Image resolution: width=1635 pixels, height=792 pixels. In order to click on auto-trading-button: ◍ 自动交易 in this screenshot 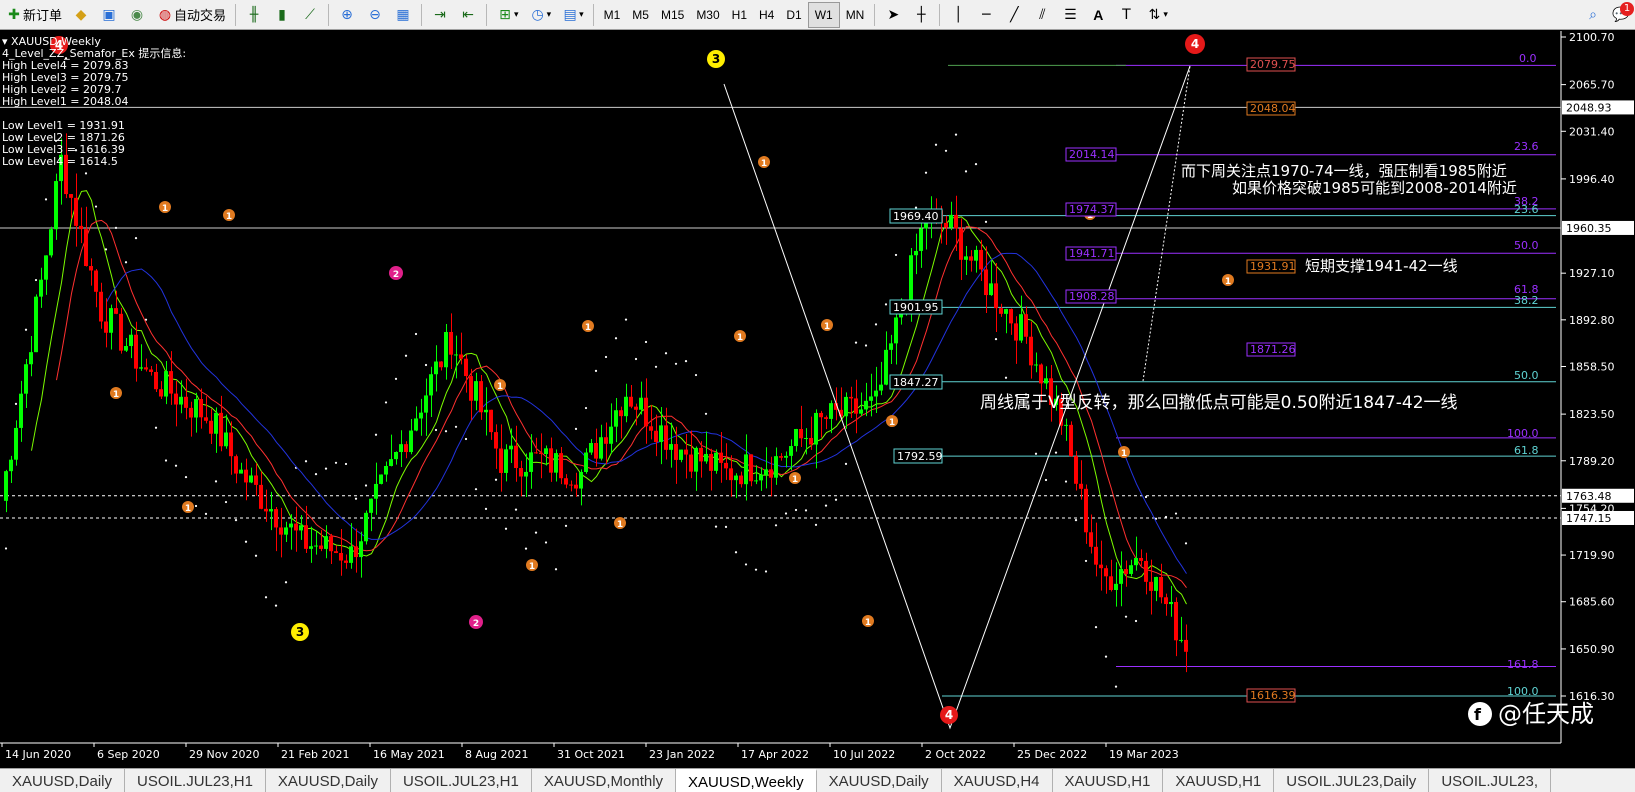, I will do `click(191, 15)`.